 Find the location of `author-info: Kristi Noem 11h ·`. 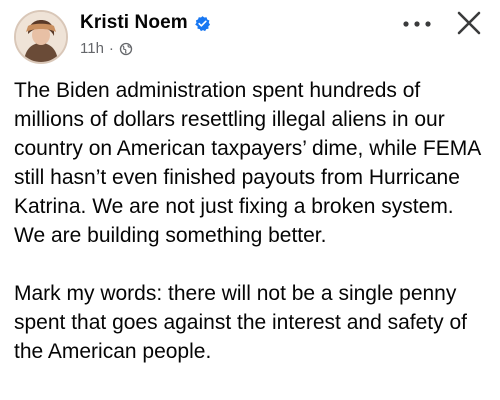

author-info: Kristi Noem 11h · is located at coordinates (145, 34).